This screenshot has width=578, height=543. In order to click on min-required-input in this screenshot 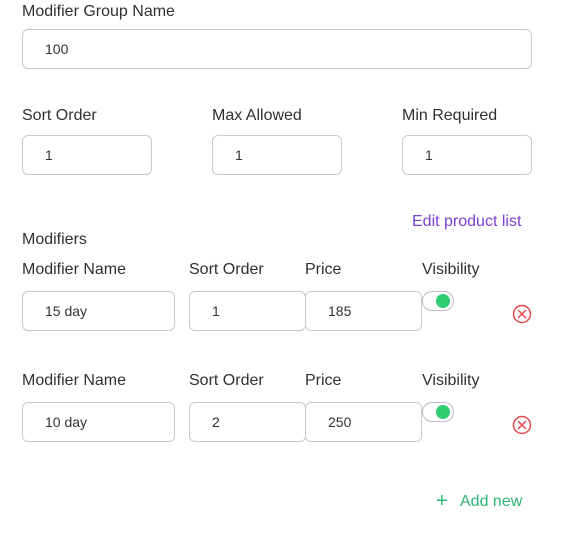, I will do `click(467, 155)`.